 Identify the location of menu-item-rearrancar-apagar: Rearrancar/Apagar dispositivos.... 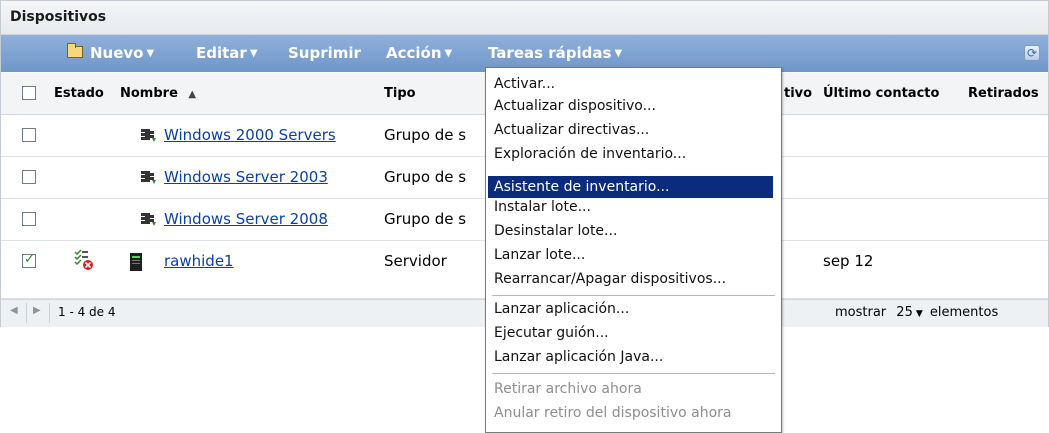
(610, 279).